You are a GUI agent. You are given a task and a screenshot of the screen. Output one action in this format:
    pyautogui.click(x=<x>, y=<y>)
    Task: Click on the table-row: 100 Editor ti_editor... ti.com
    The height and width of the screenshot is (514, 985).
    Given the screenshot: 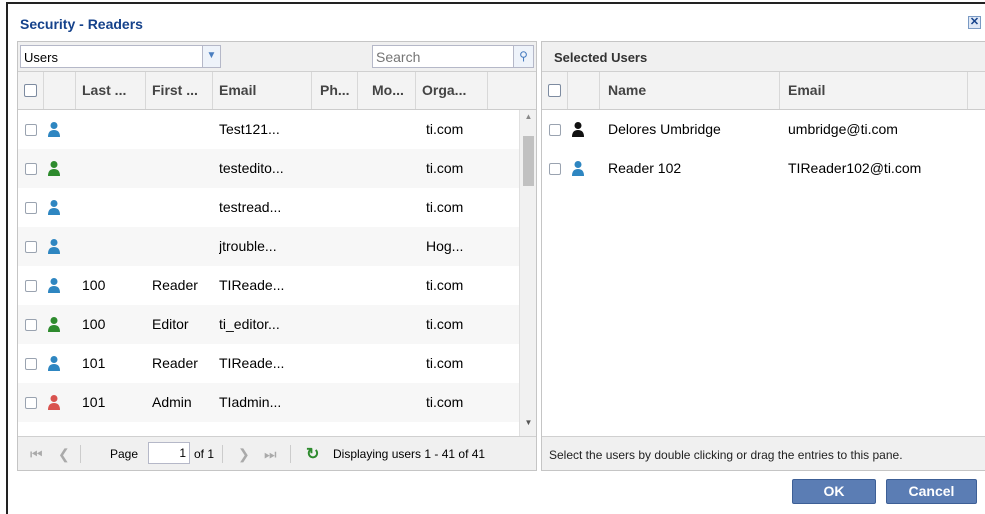 What is the action you would take?
    pyautogui.click(x=277, y=324)
    